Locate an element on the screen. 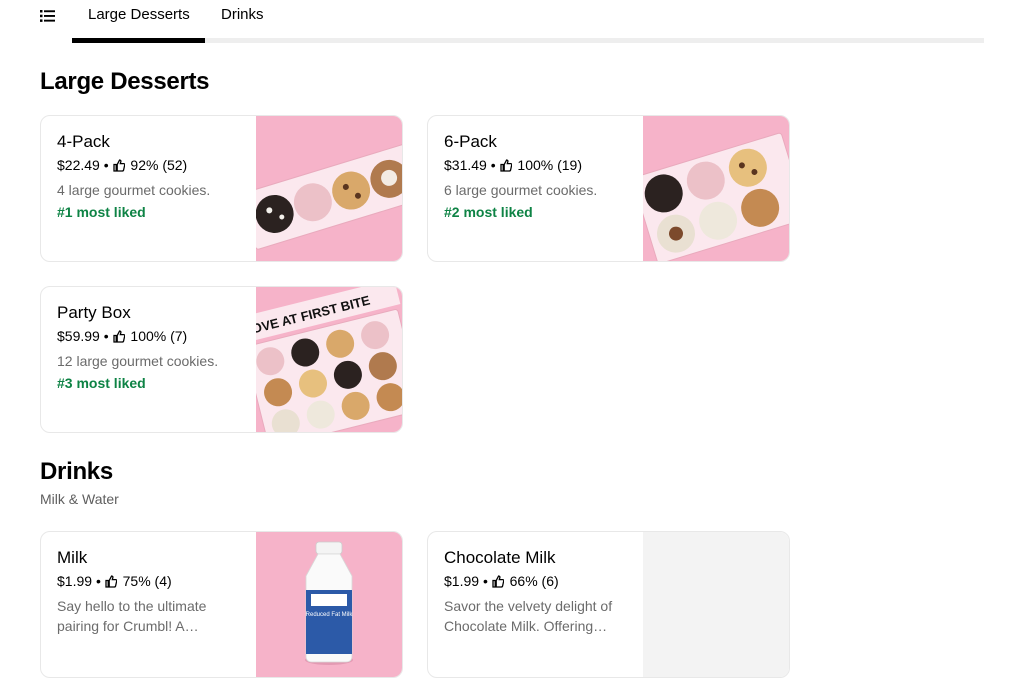 The width and height of the screenshot is (1024, 698). item-meta: $22.49 • 92% (52) is located at coordinates (147, 165).